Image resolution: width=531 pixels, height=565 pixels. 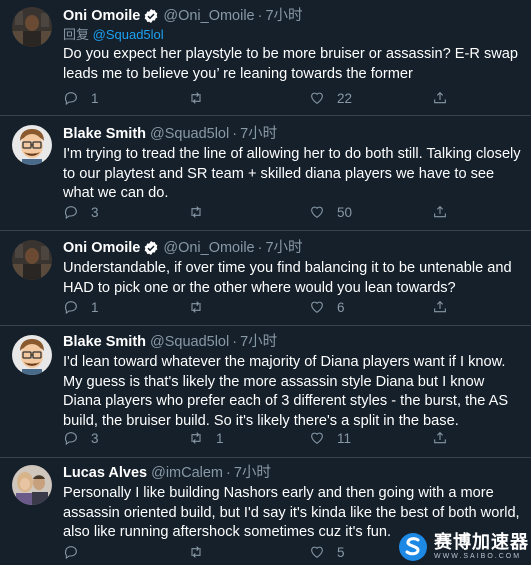 What do you see at coordinates (330, 98) in the screenshot?
I see `like-button: 22` at bounding box center [330, 98].